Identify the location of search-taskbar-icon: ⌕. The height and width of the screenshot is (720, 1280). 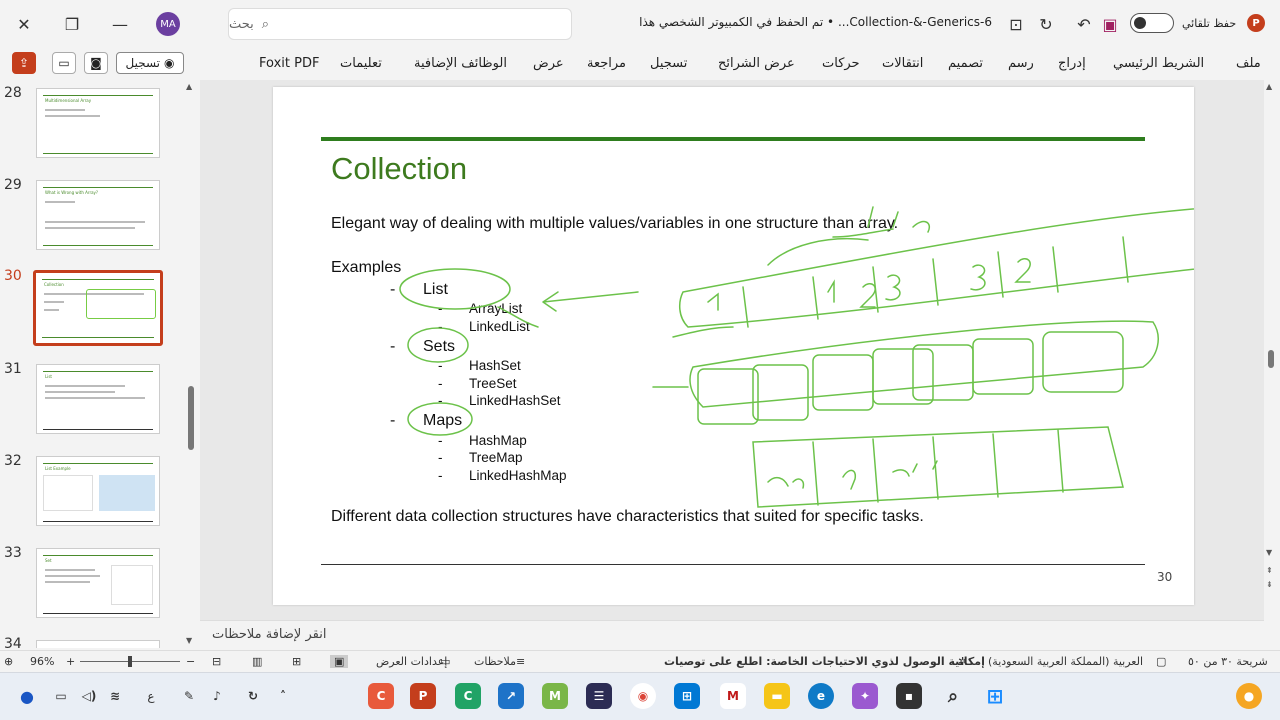
(953, 696).